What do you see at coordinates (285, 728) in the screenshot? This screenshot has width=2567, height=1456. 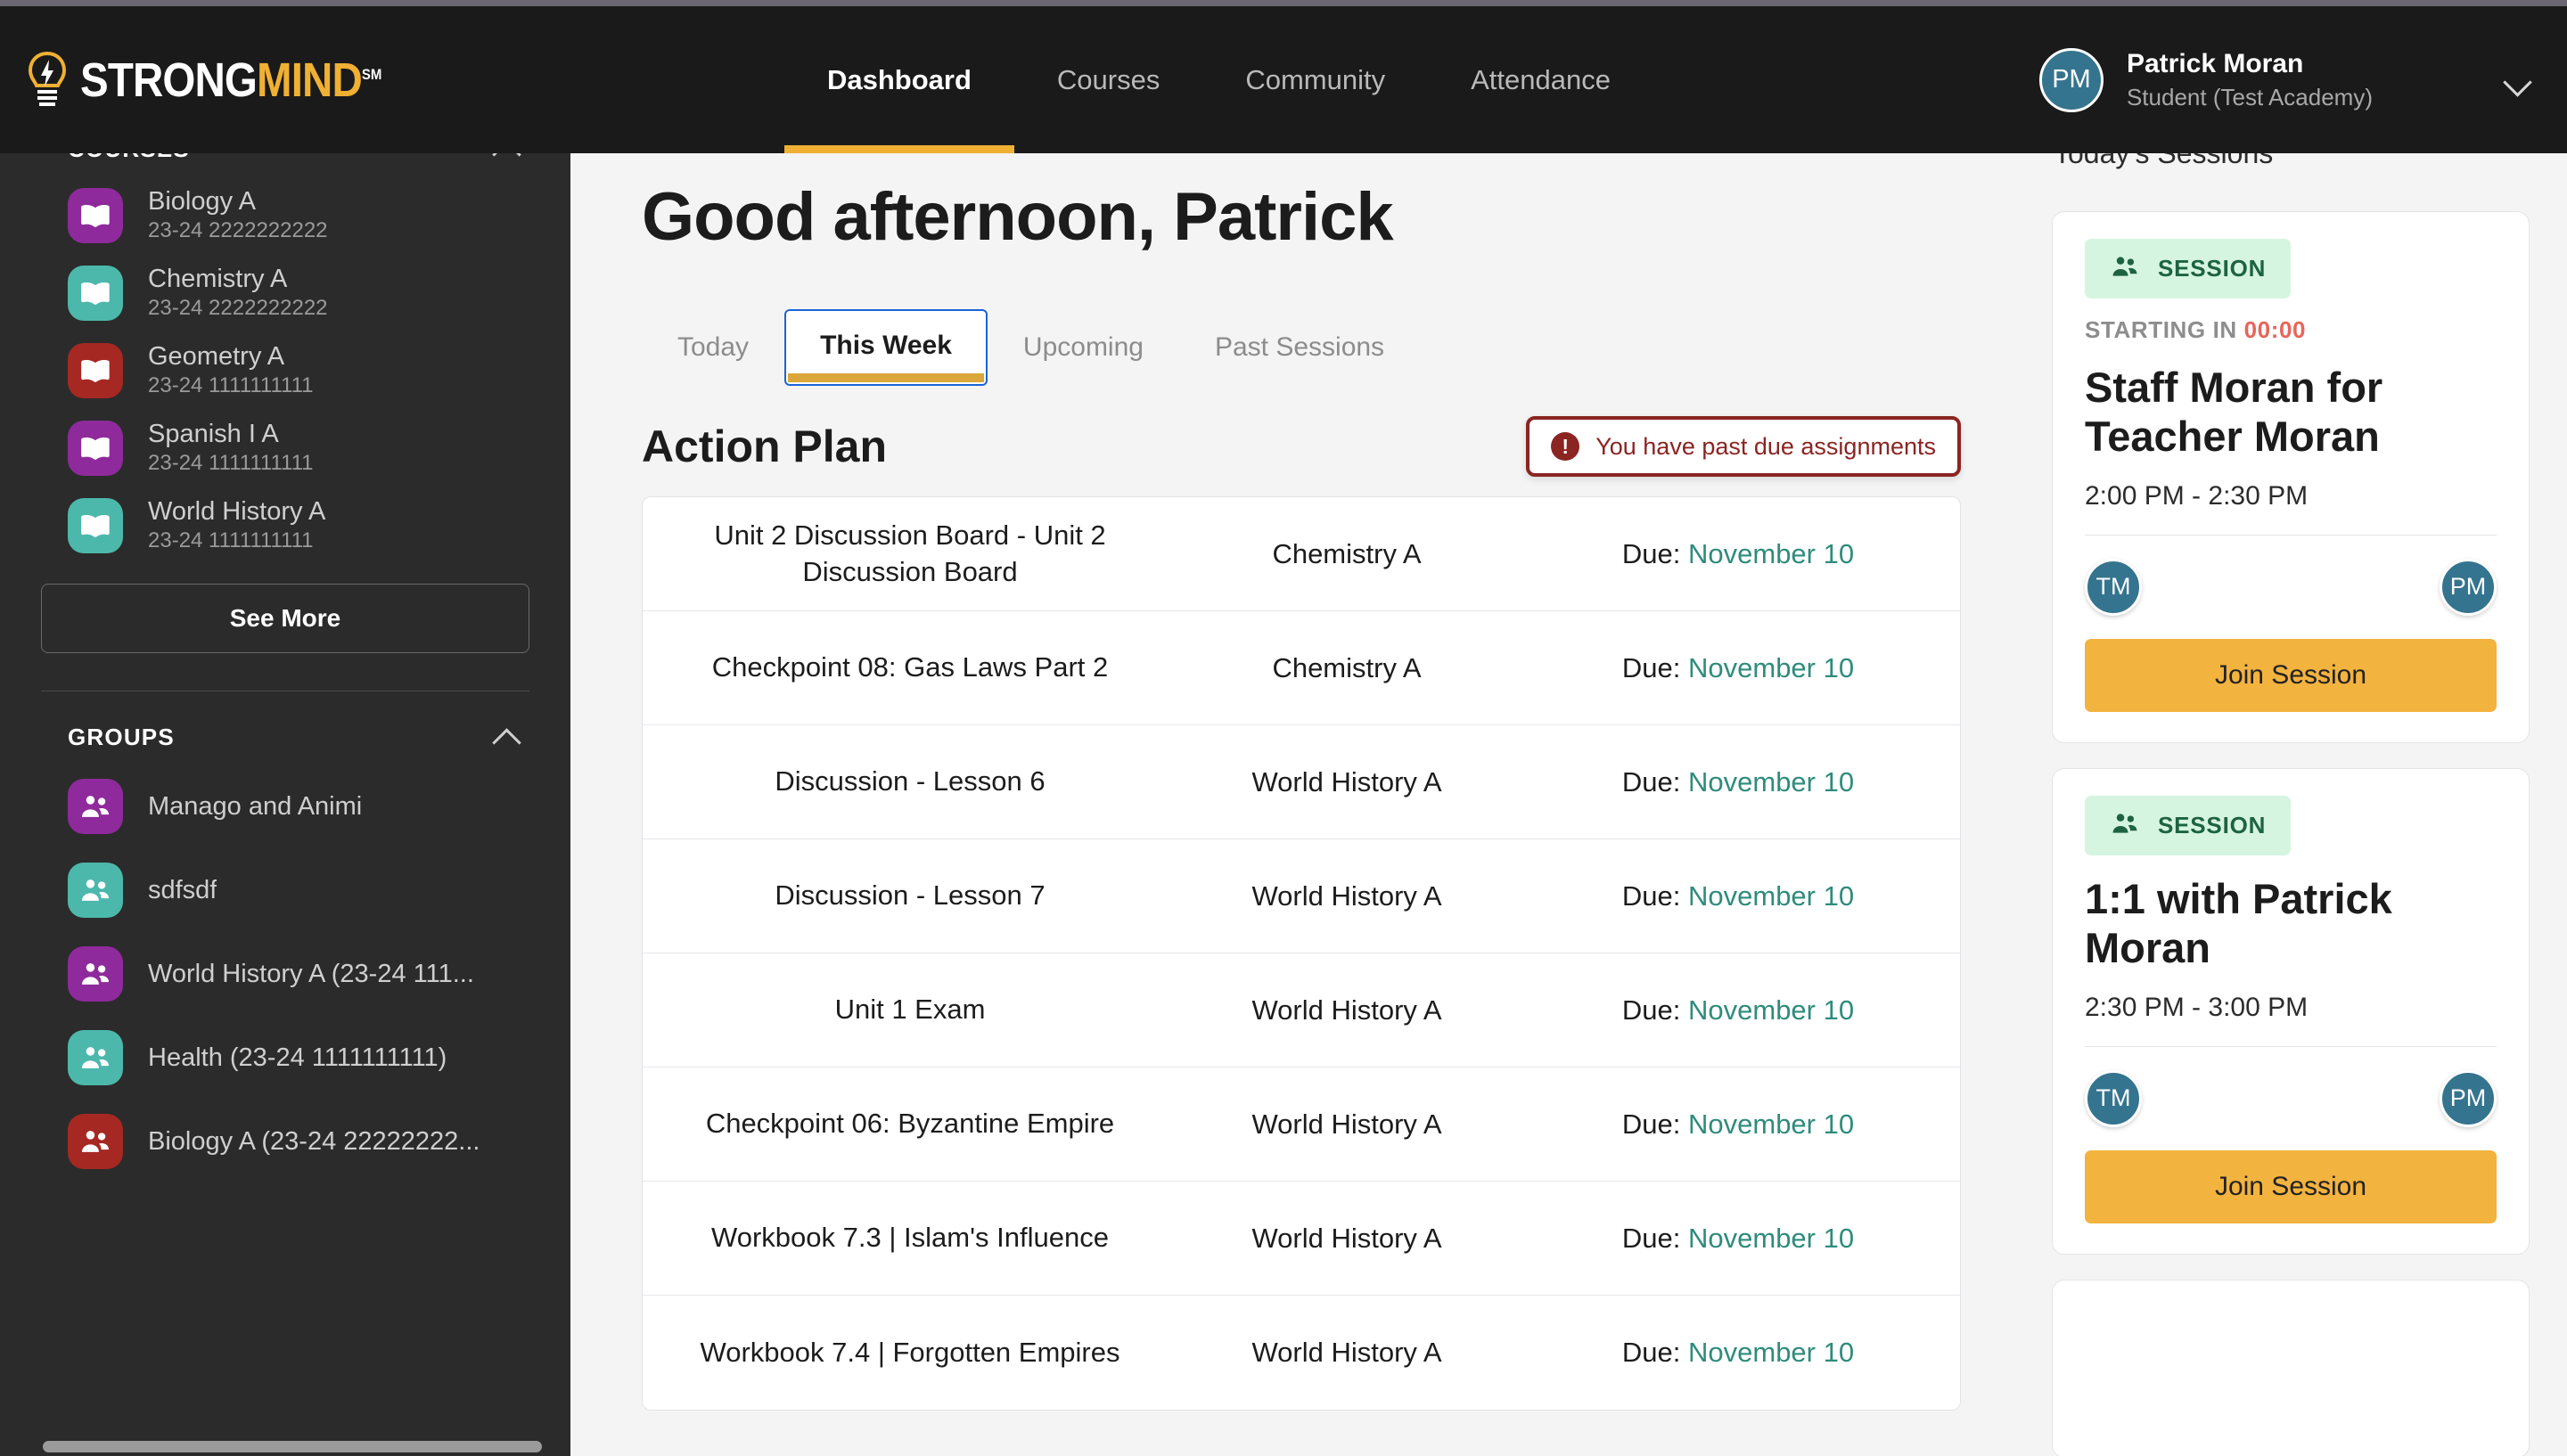 I see `sidebar-section-groups-header: GROUPS` at bounding box center [285, 728].